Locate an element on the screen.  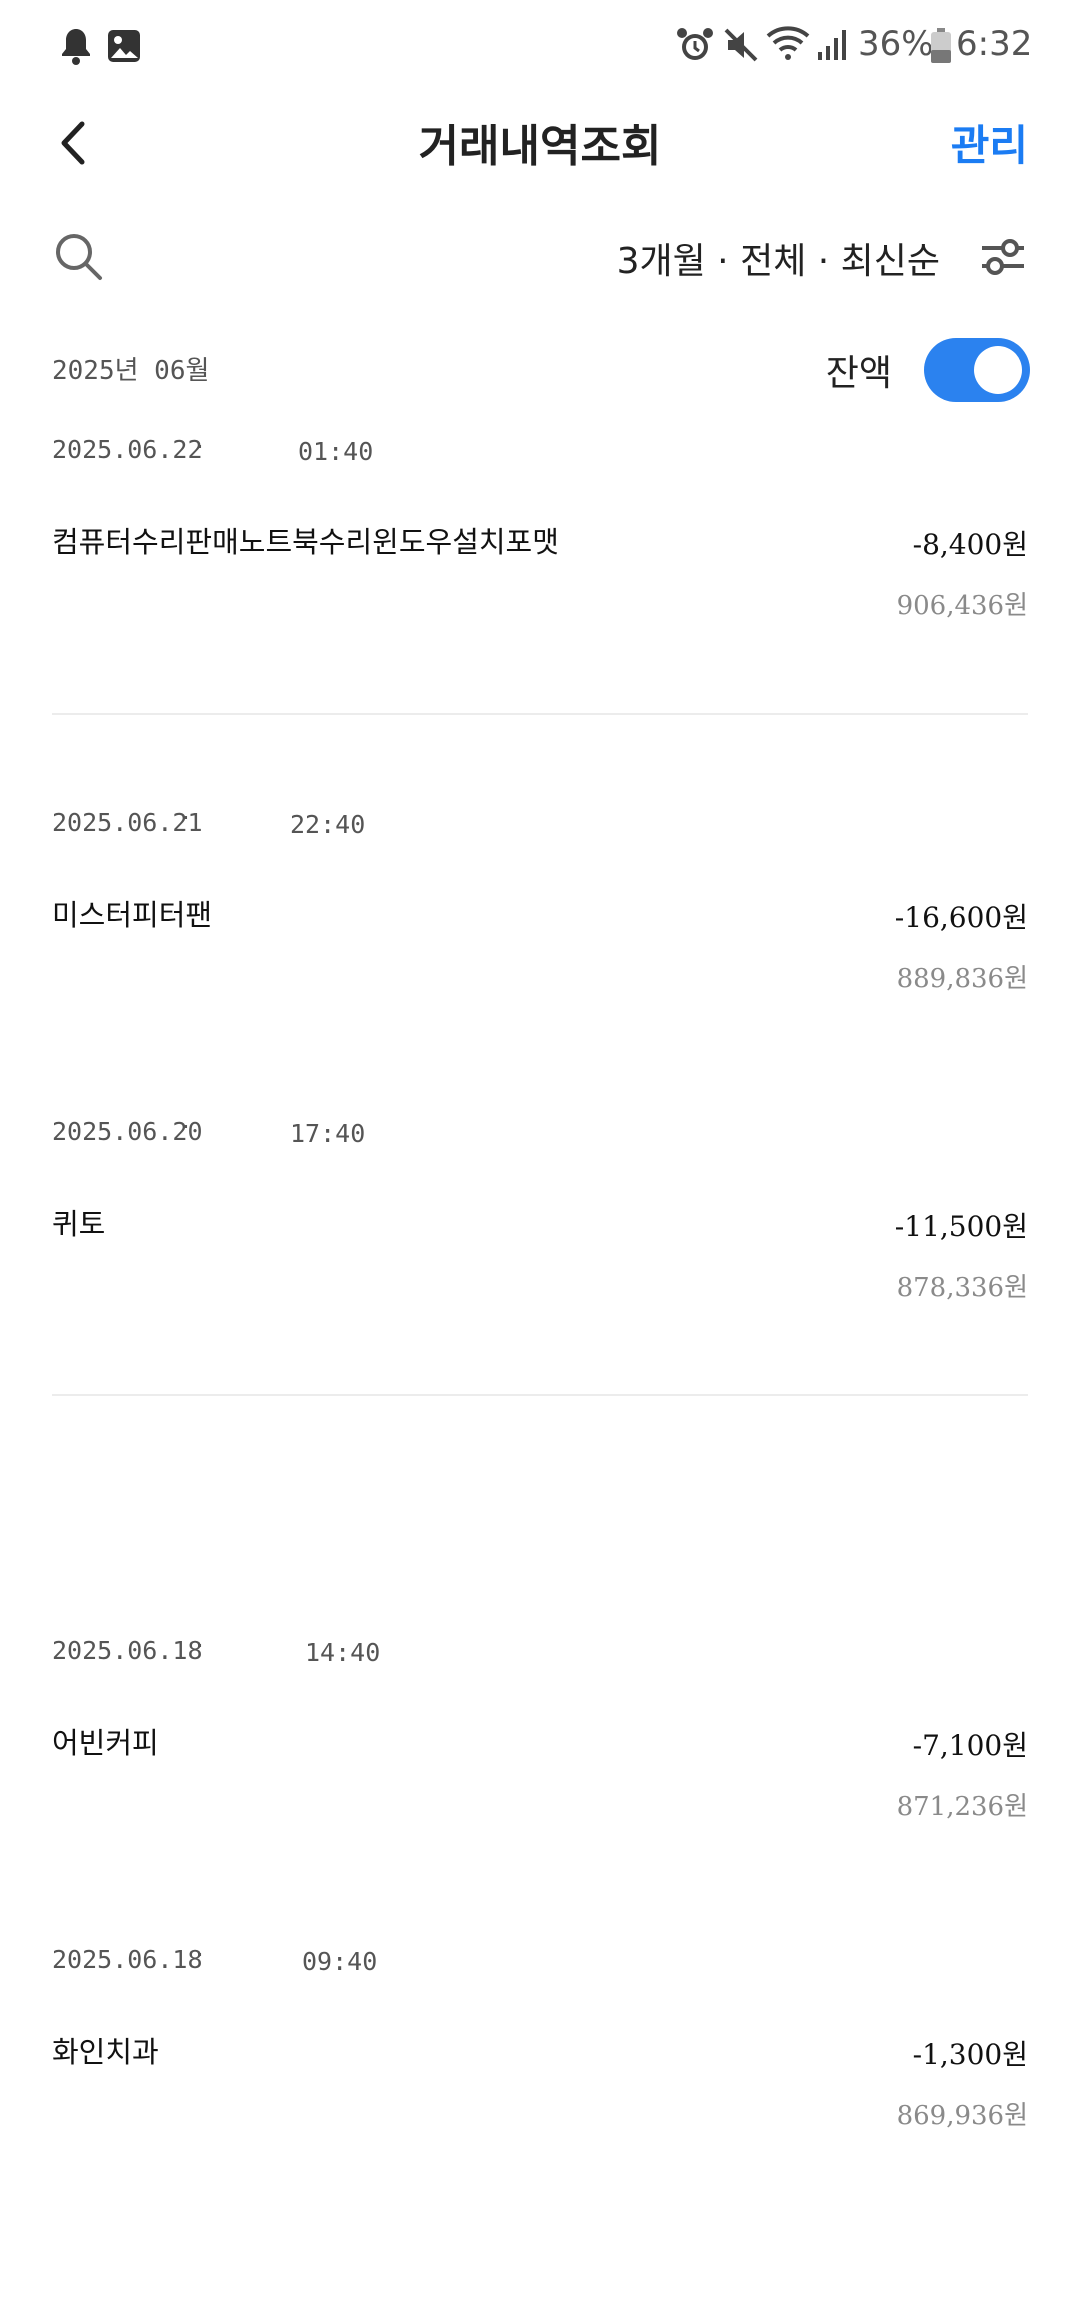
merchant-name: 컴퓨터수리판매노트북수리윈도우설치포맷 is located at coordinates (305, 542).